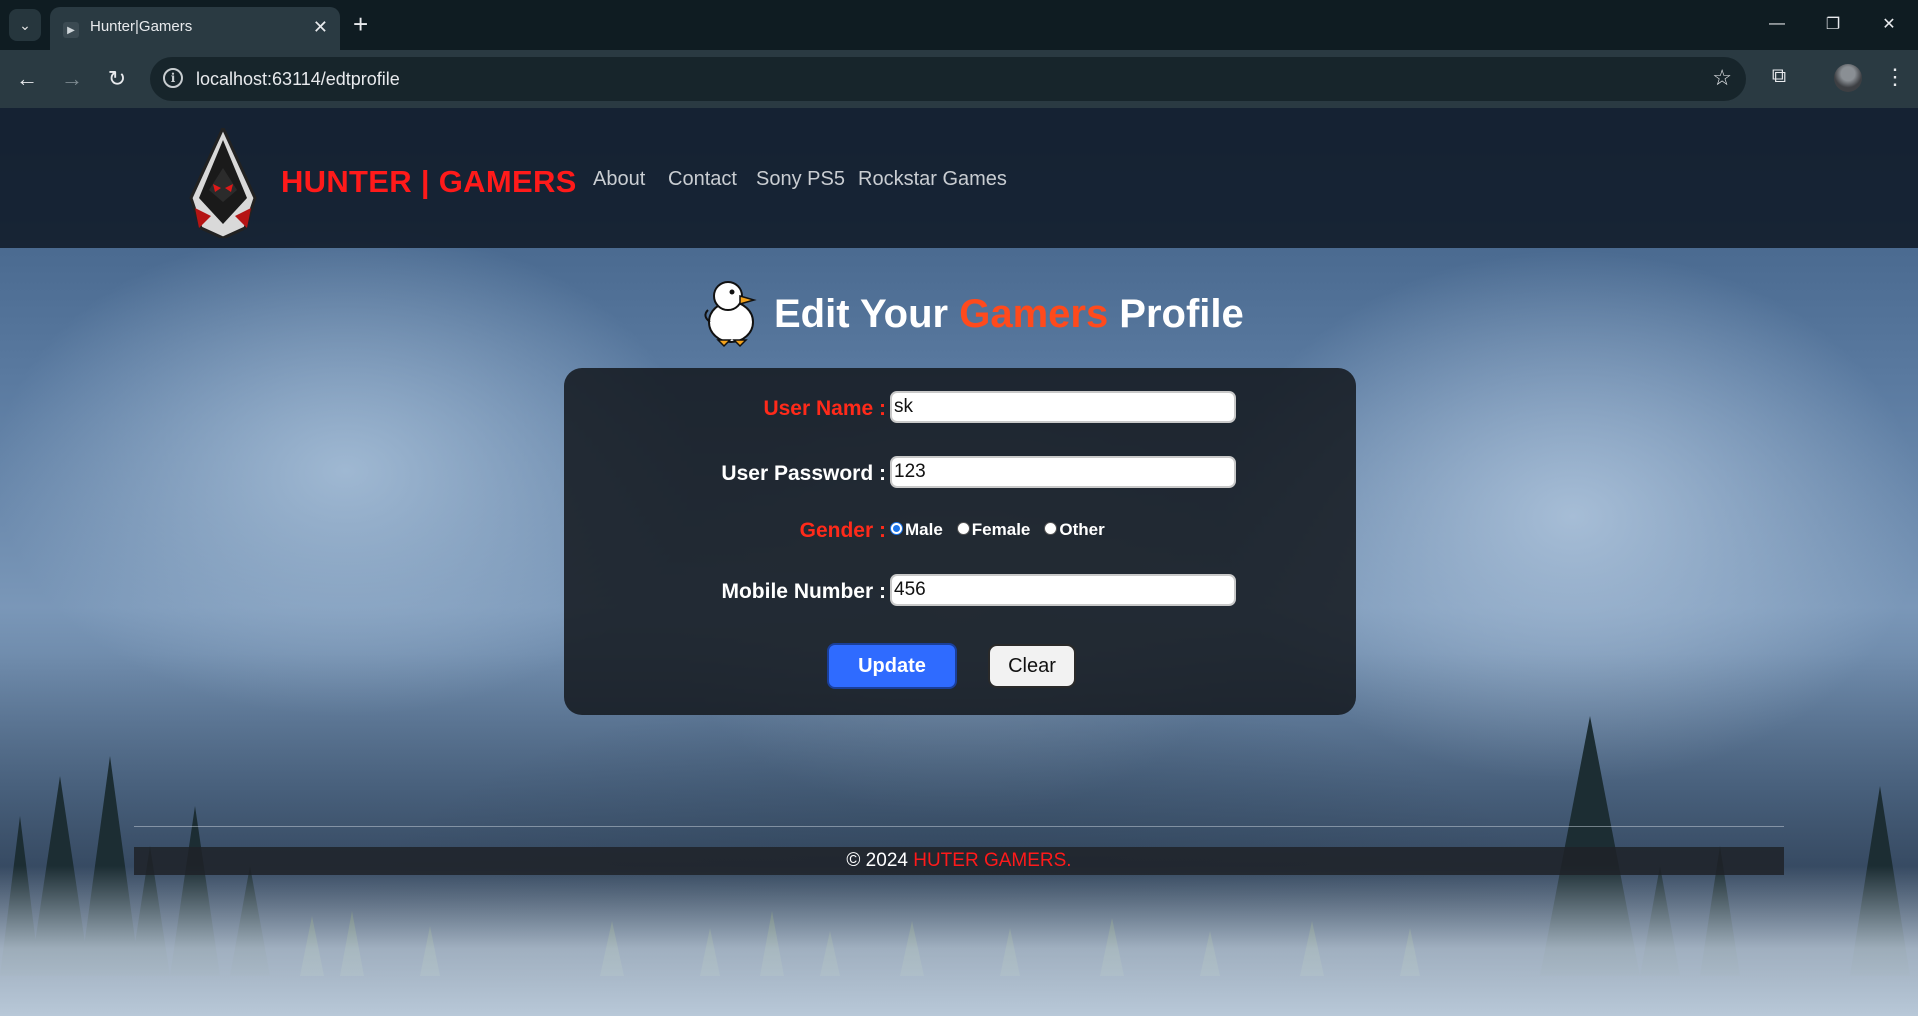 This screenshot has height=1016, width=1918. I want to click on divider, so click(959, 826).